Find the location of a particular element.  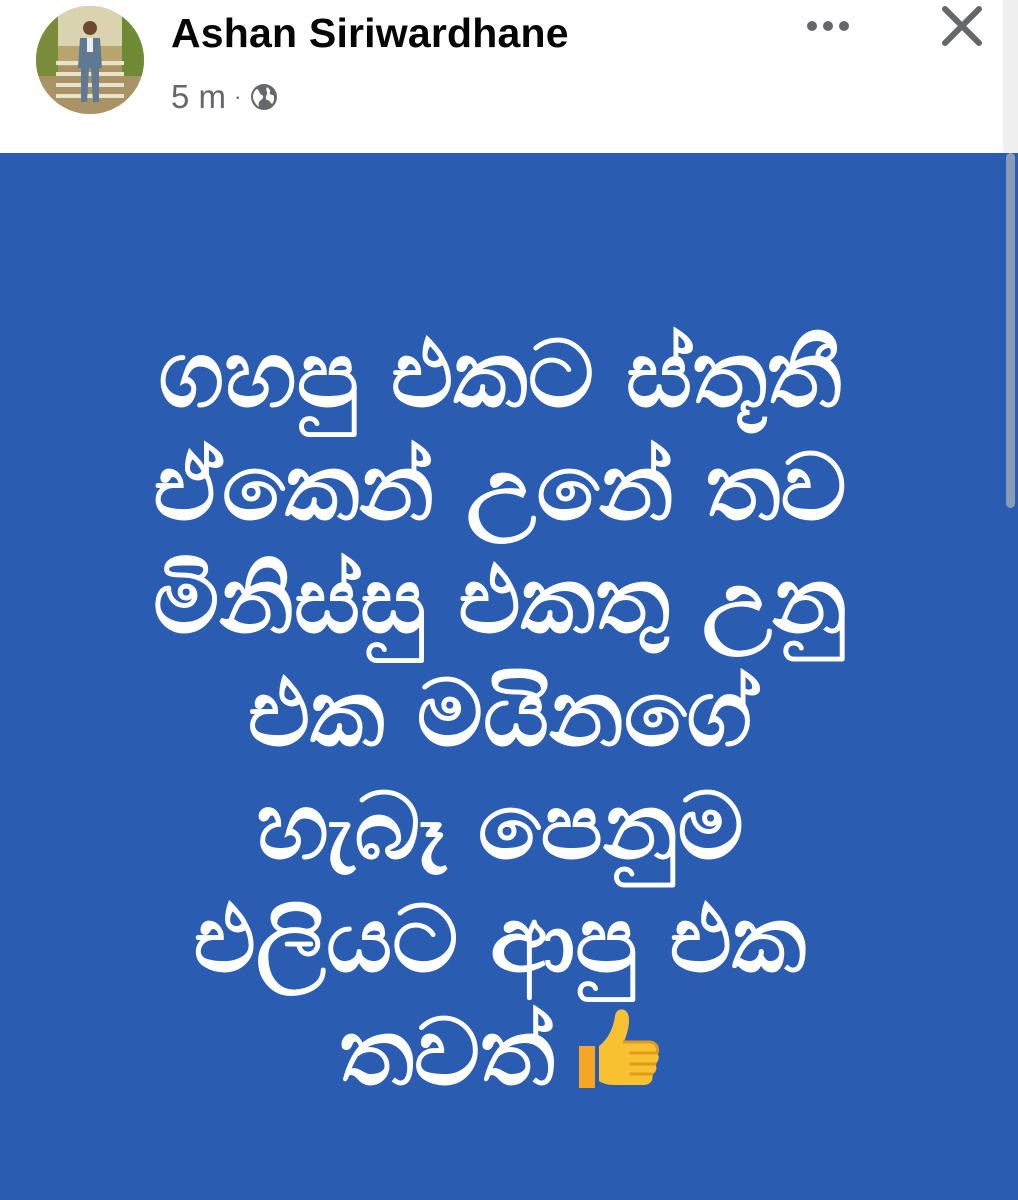

globe-icon is located at coordinates (264, 97).